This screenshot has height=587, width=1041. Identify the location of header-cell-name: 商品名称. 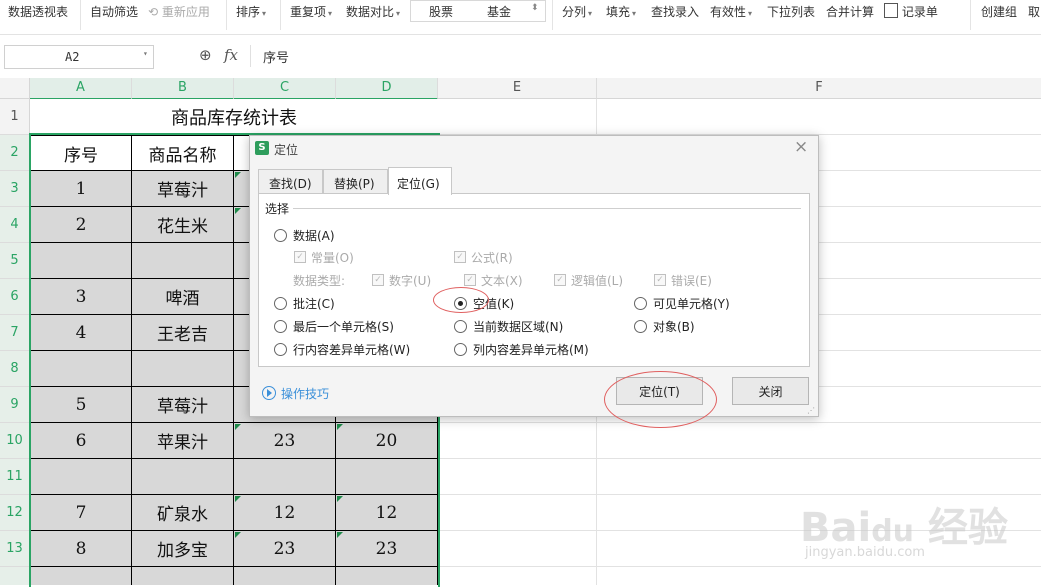
(183, 153).